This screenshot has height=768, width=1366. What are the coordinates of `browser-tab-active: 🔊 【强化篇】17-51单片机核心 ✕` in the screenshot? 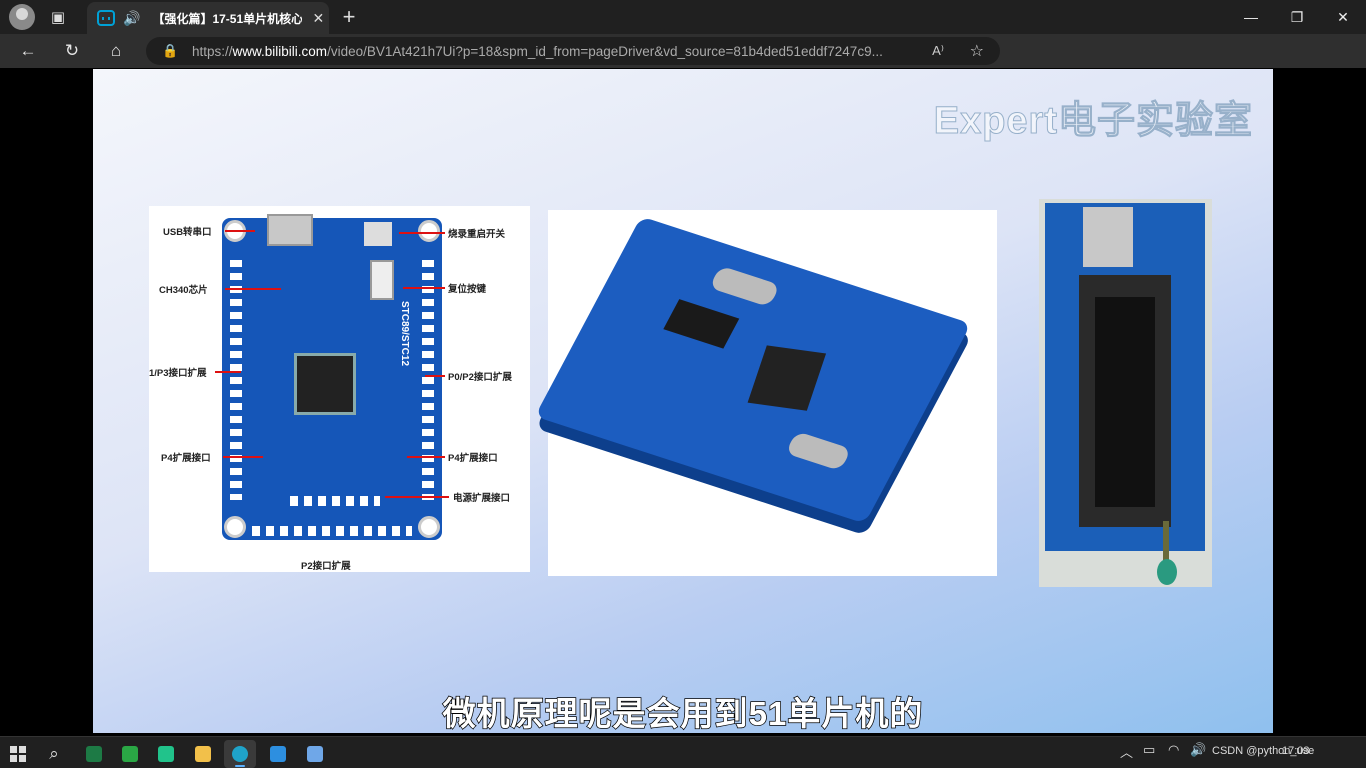 It's located at (208, 18).